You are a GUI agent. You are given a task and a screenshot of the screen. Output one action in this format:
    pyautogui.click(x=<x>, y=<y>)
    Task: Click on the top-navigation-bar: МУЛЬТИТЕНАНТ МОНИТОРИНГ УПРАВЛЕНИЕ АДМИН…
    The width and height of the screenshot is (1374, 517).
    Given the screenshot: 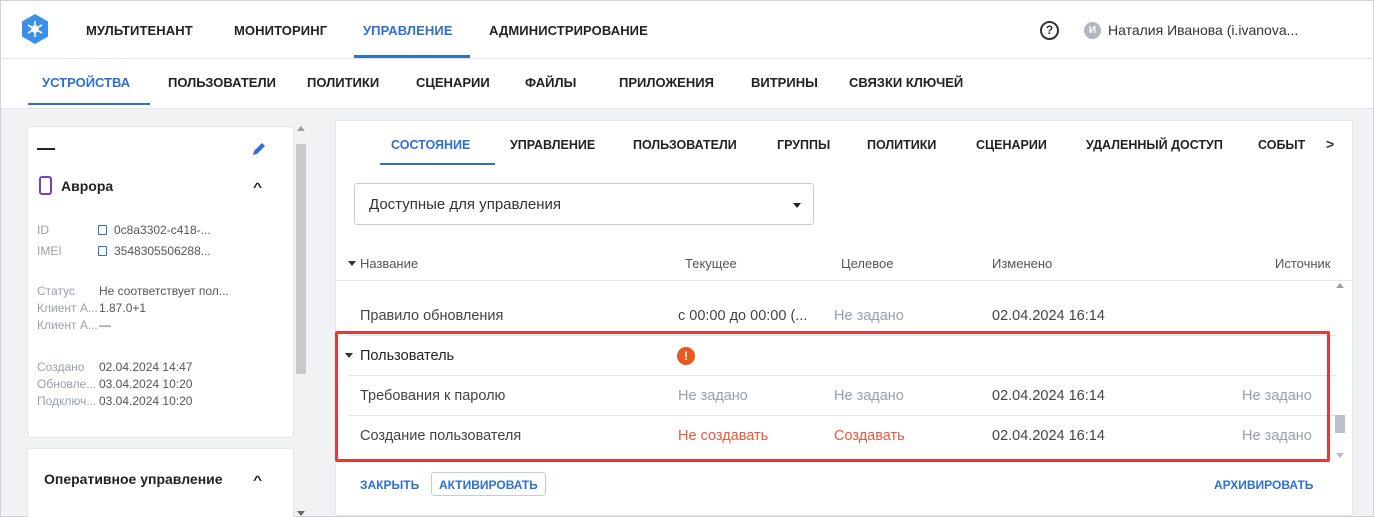 What is the action you would take?
    pyautogui.click(x=687, y=30)
    